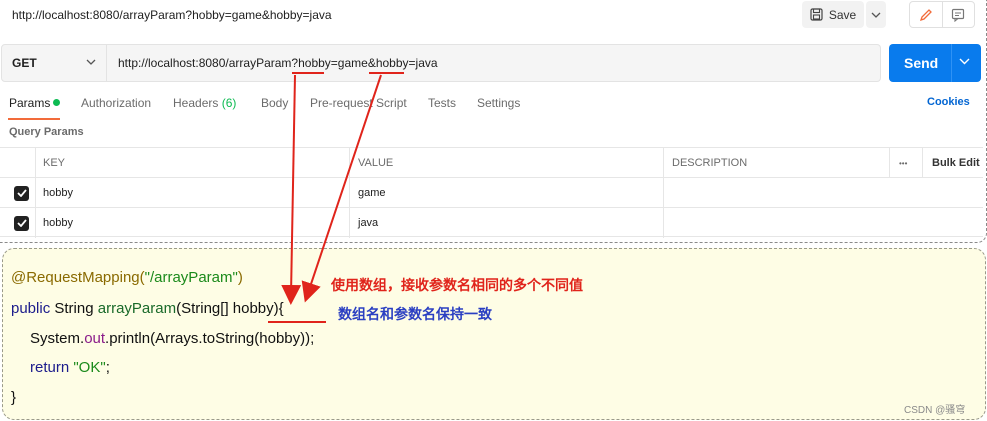 Image resolution: width=987 pixels, height=421 pixels. I want to click on tab-pre-request-script: Pre-request Script, so click(358, 103).